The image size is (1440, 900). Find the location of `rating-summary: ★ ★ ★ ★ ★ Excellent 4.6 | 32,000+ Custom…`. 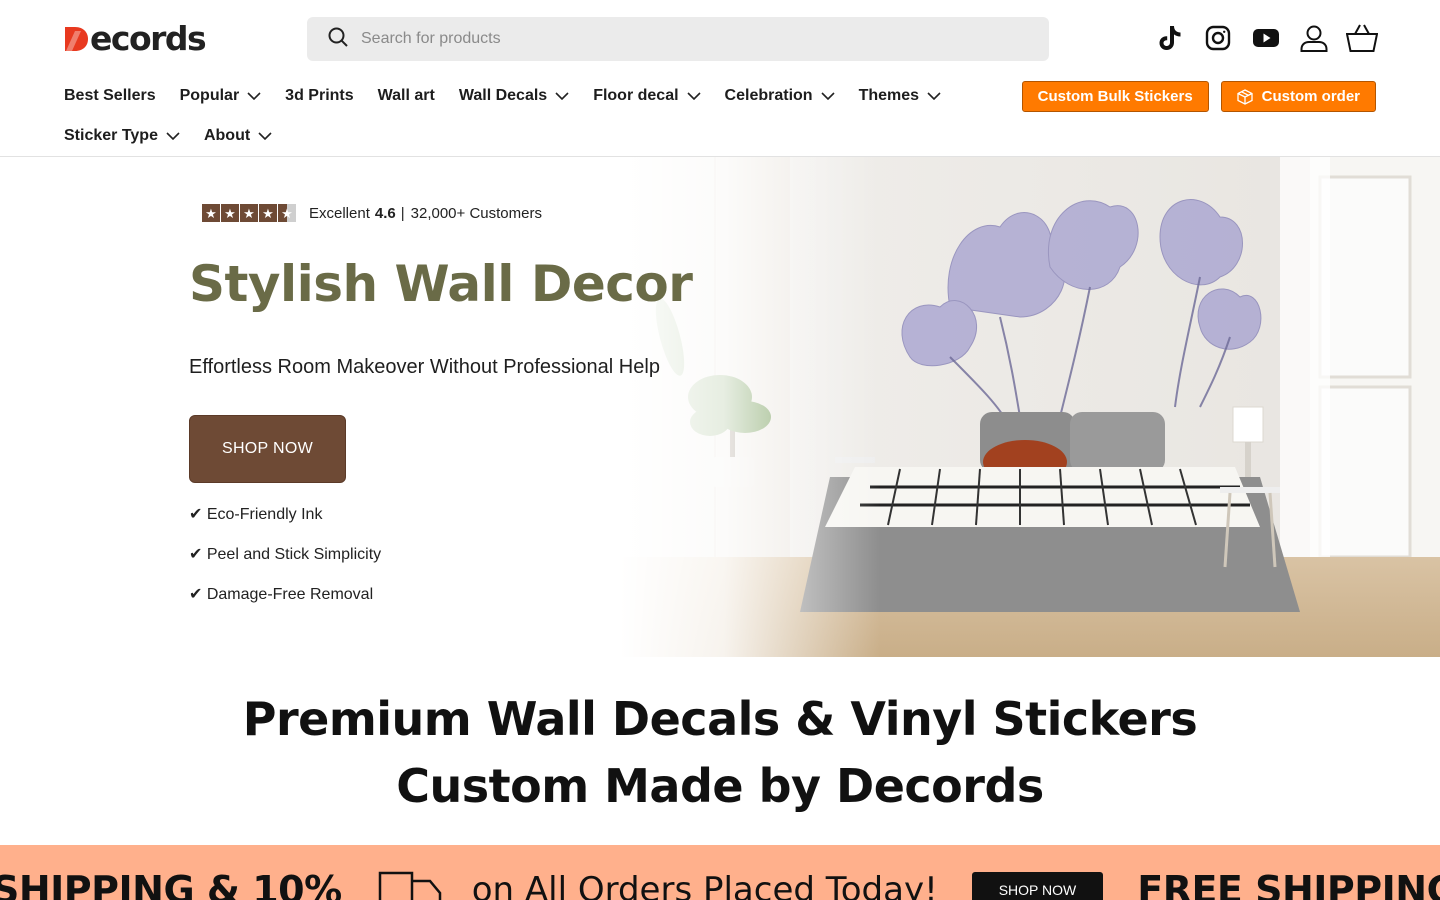

rating-summary: ★ ★ ★ ★ ★ Excellent 4.6 | 32,000+ Custom… is located at coordinates (372, 213).